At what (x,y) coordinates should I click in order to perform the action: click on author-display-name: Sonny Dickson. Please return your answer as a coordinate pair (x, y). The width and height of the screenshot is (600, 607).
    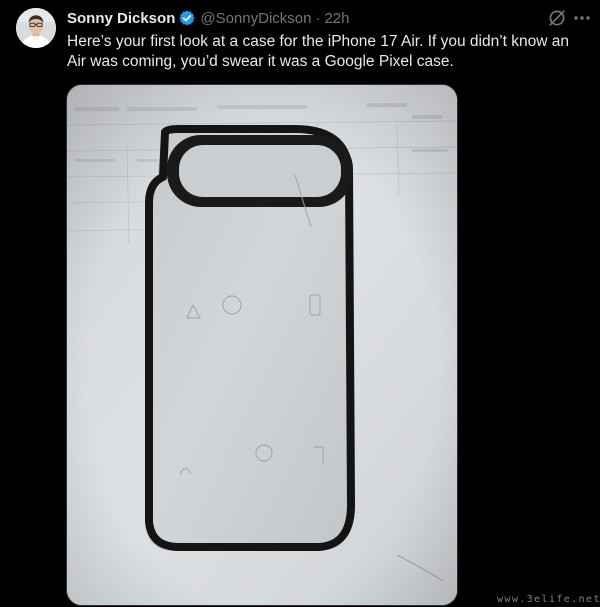
    Looking at the image, I should click on (121, 18).